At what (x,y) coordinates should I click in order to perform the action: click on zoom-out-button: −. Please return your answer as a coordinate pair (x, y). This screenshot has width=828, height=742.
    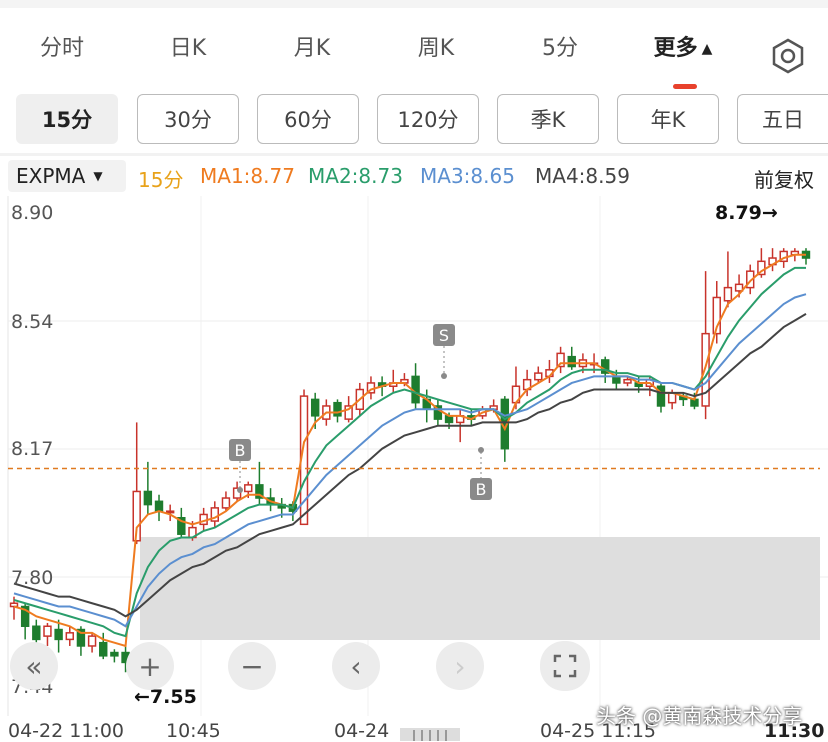
    Looking at the image, I should click on (252, 666).